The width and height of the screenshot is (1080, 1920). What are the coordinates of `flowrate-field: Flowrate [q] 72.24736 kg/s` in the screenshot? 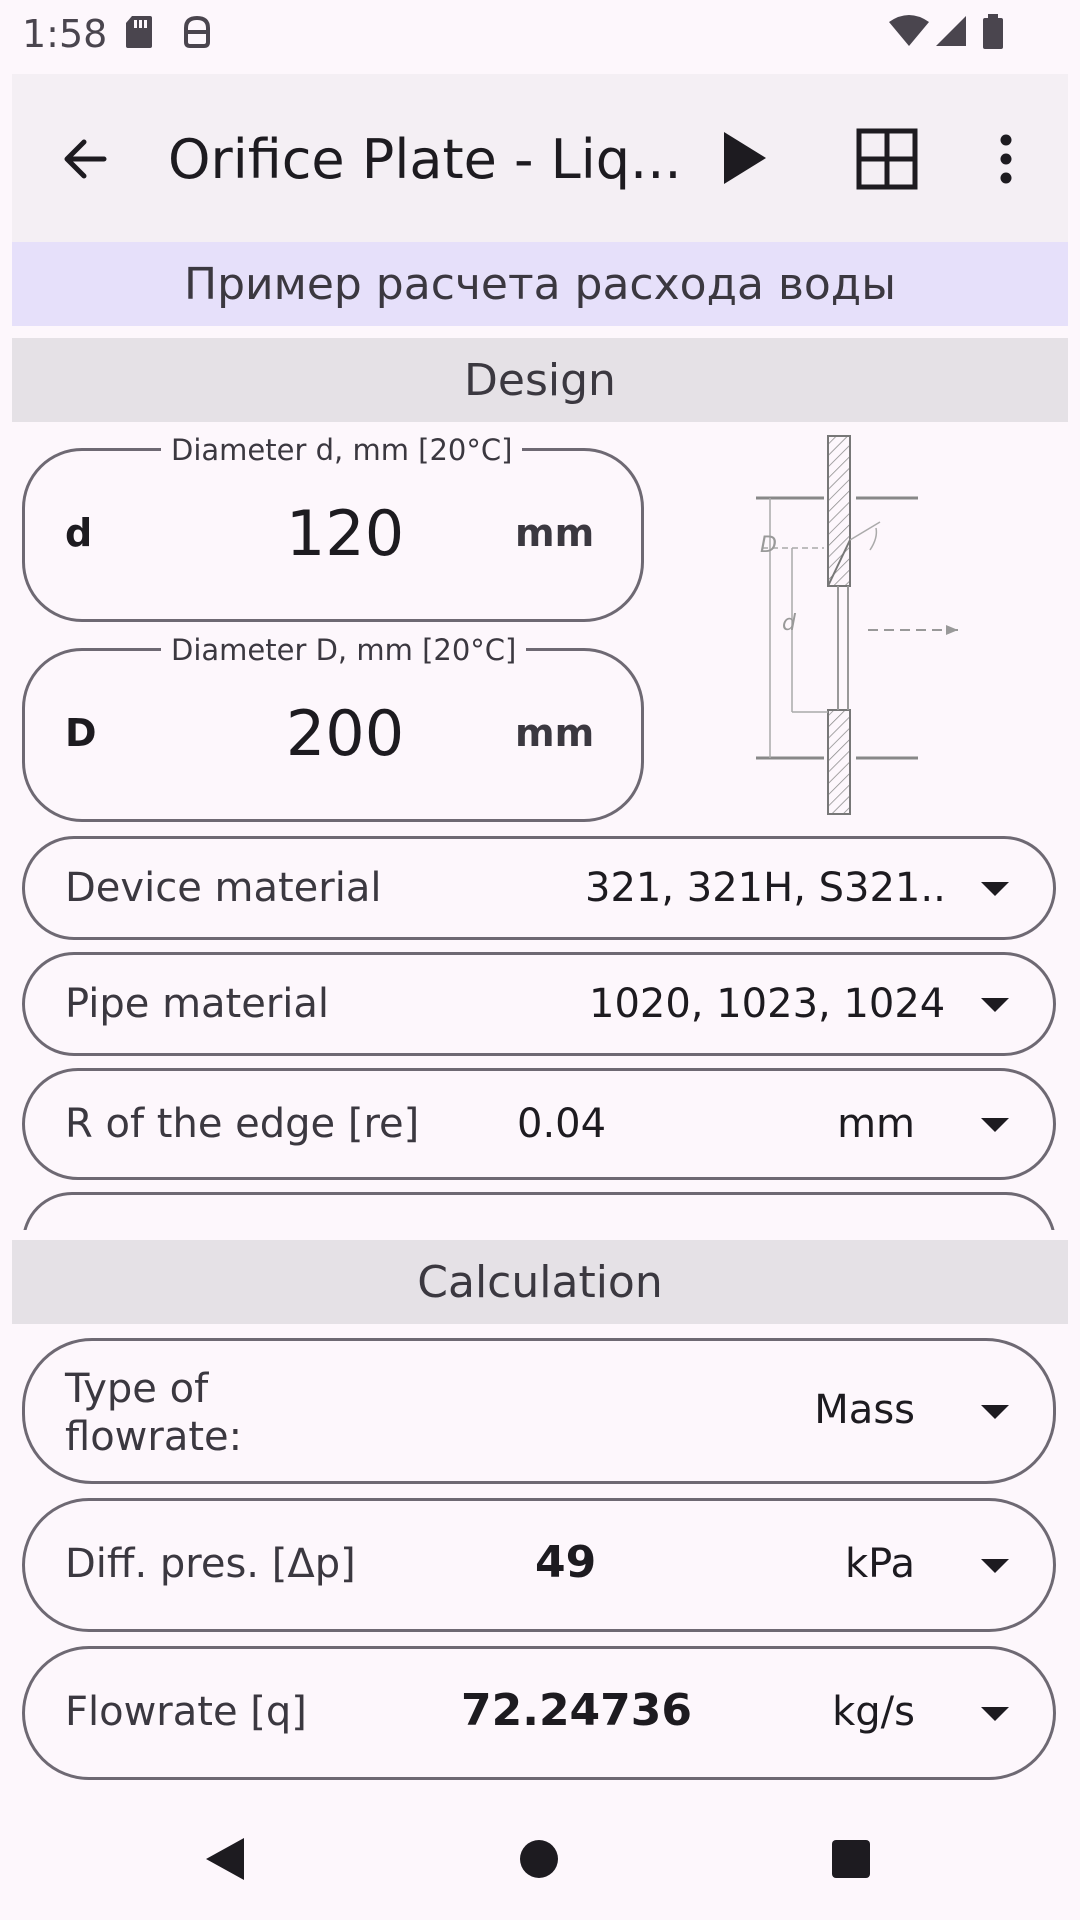 It's located at (539, 1713).